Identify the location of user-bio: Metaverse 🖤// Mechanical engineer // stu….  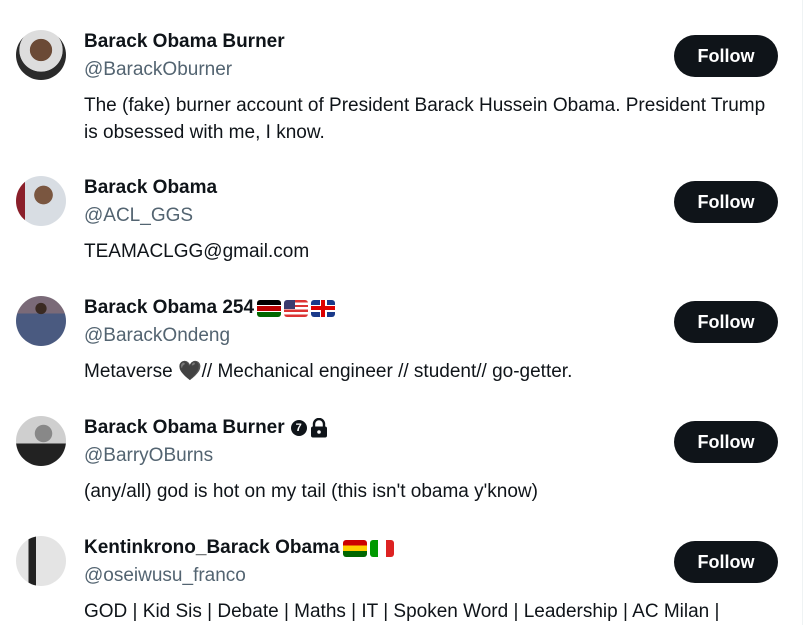
(328, 371).